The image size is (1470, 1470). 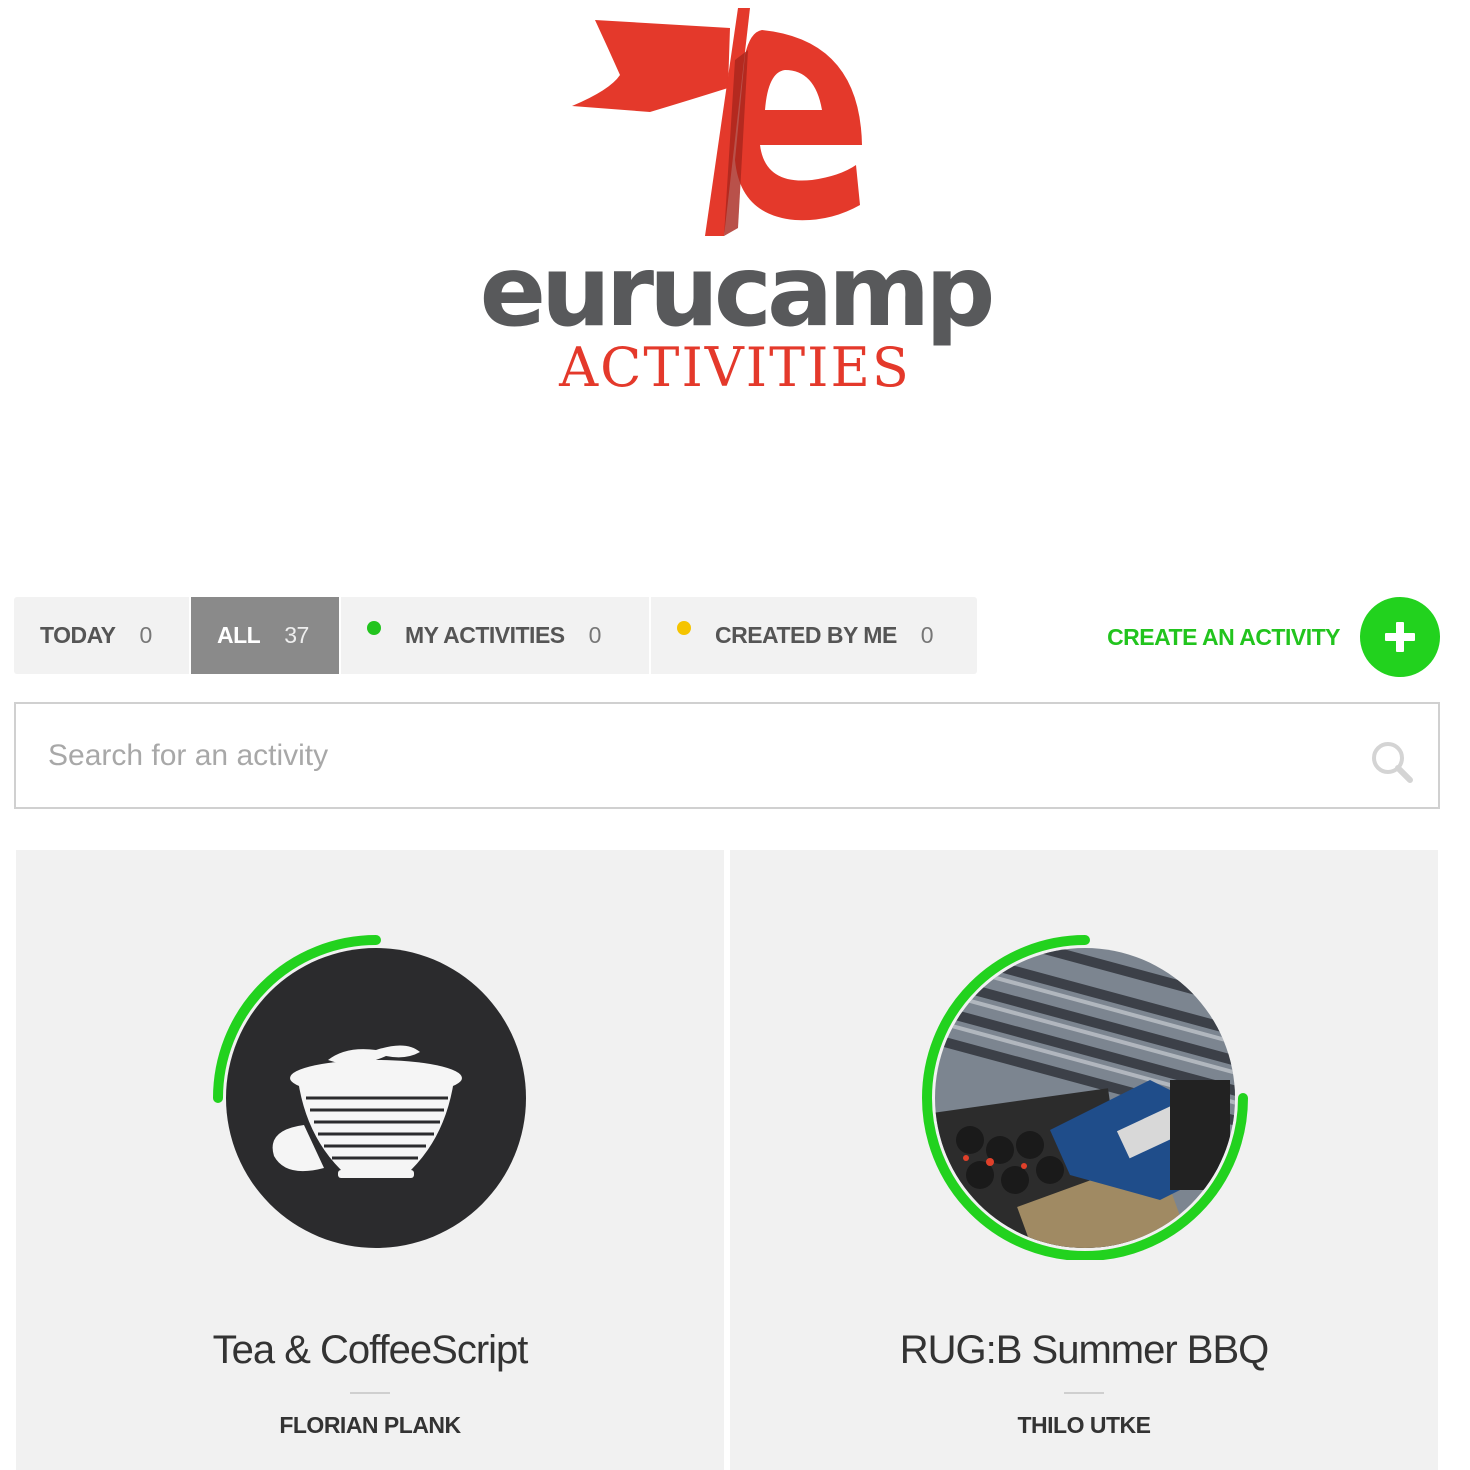 What do you see at coordinates (1200, 637) in the screenshot?
I see `create-activity-link: CREATE AN ACTIVITY` at bounding box center [1200, 637].